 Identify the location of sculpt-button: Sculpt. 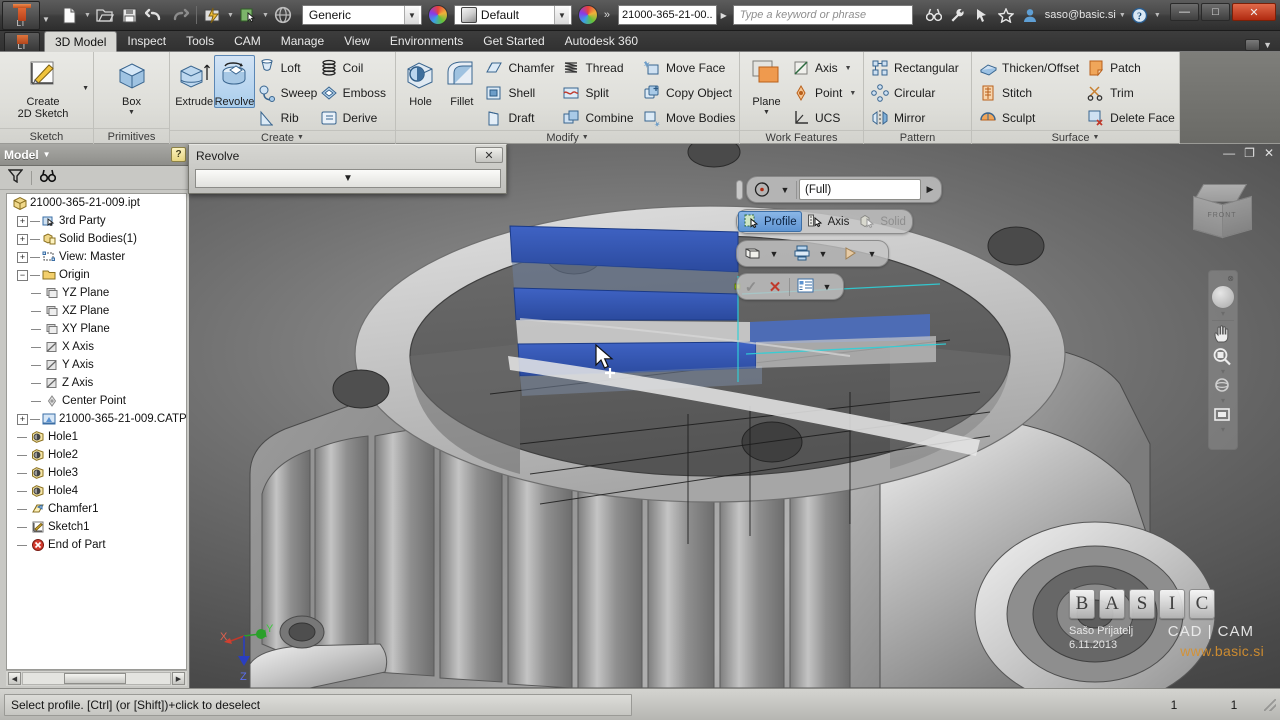
(1030, 118).